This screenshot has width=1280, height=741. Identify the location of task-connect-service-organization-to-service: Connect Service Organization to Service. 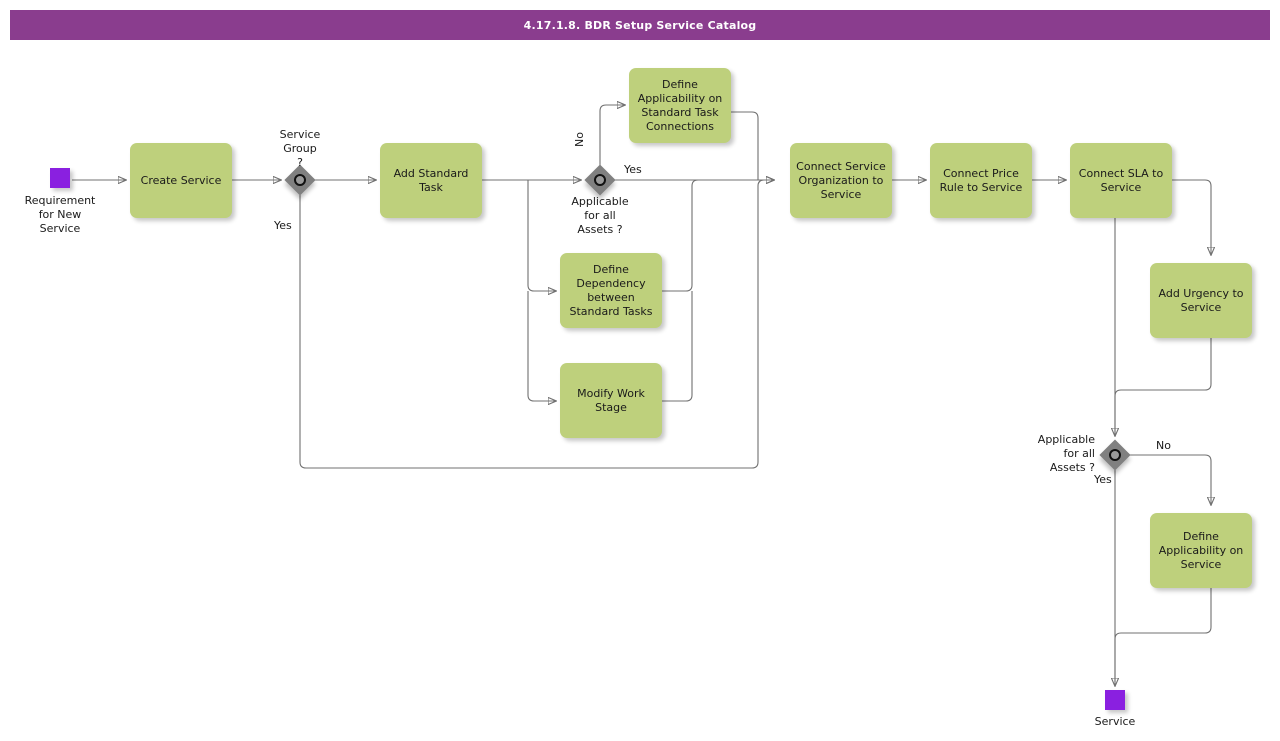
(841, 180).